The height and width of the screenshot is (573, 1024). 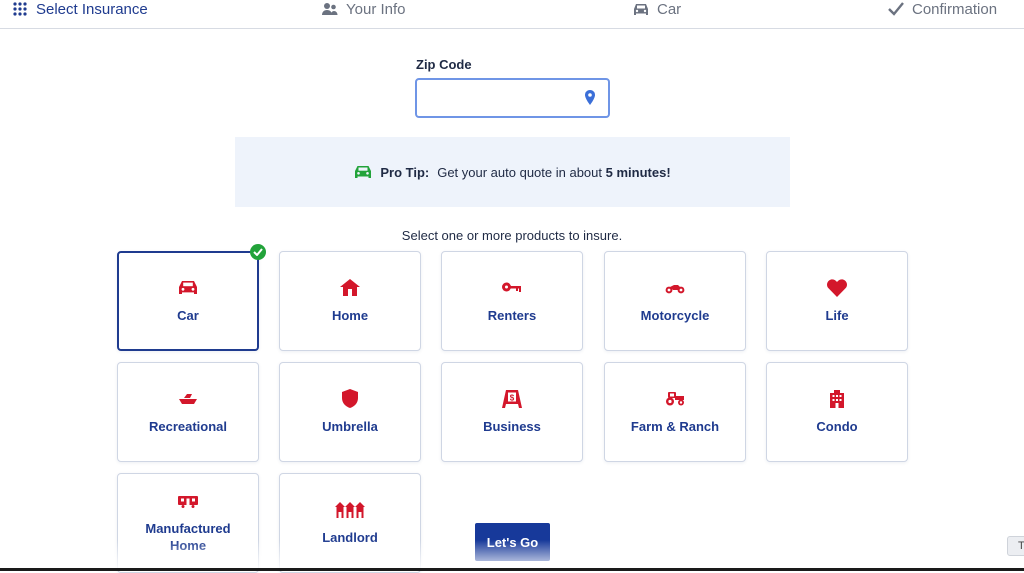 I want to click on product-card-condo: Condo, so click(x=837, y=412).